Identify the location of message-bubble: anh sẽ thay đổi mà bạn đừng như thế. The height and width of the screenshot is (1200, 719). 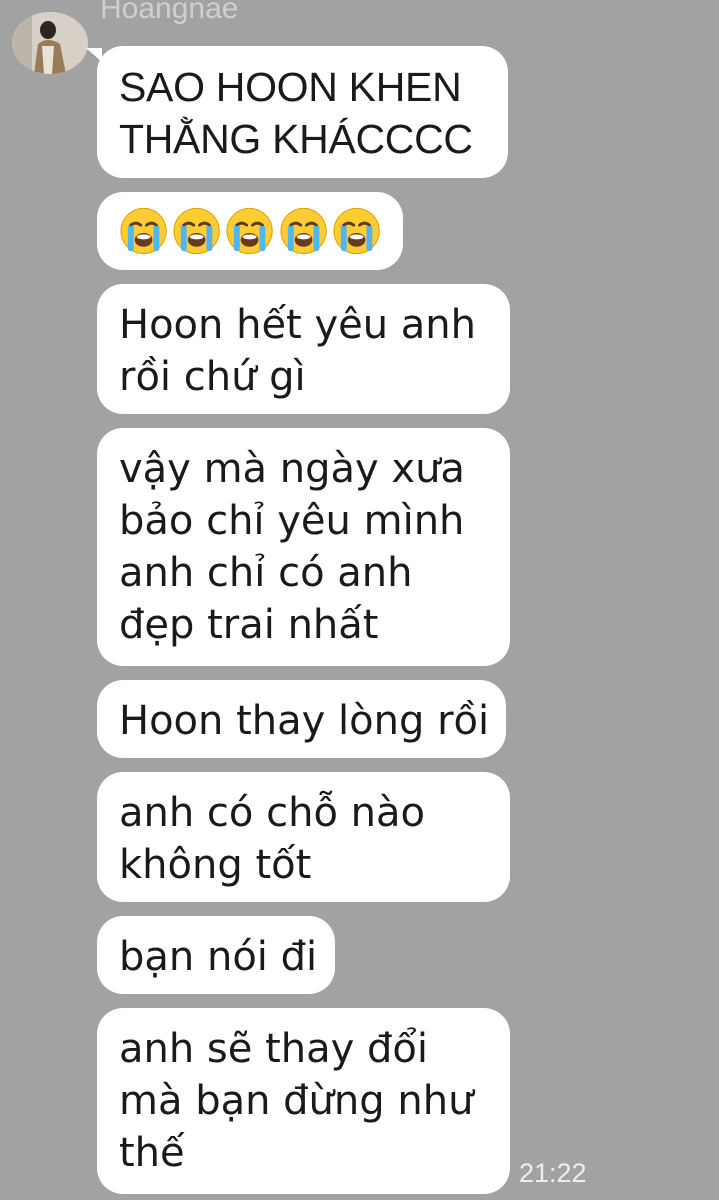
(303, 1101).